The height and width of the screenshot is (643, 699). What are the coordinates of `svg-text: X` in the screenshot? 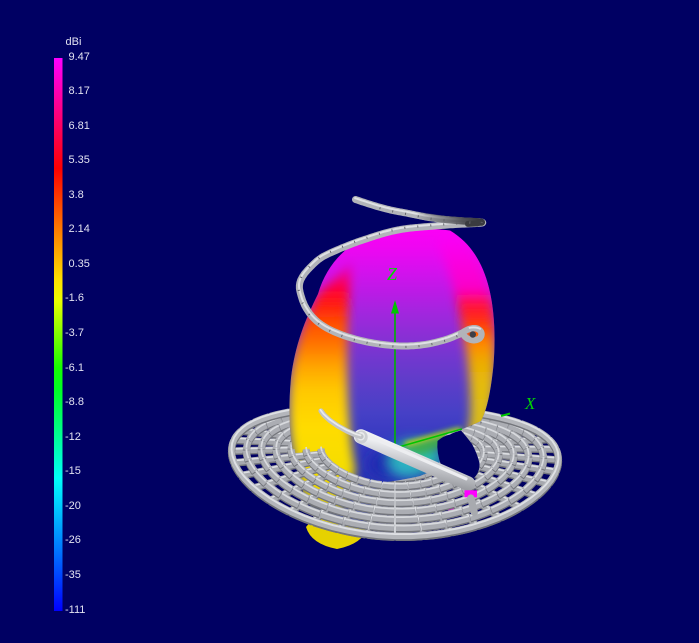 It's located at (530, 403).